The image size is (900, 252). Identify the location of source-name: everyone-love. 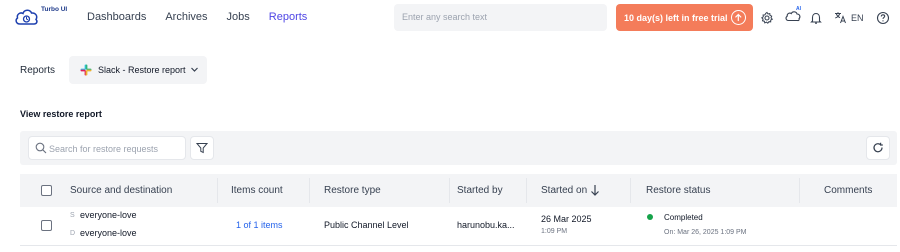
(108, 215).